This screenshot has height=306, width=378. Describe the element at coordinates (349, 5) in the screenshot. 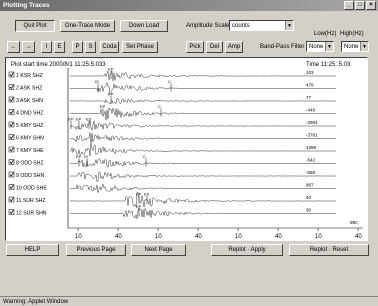

I see `minimize-button: _` at that location.